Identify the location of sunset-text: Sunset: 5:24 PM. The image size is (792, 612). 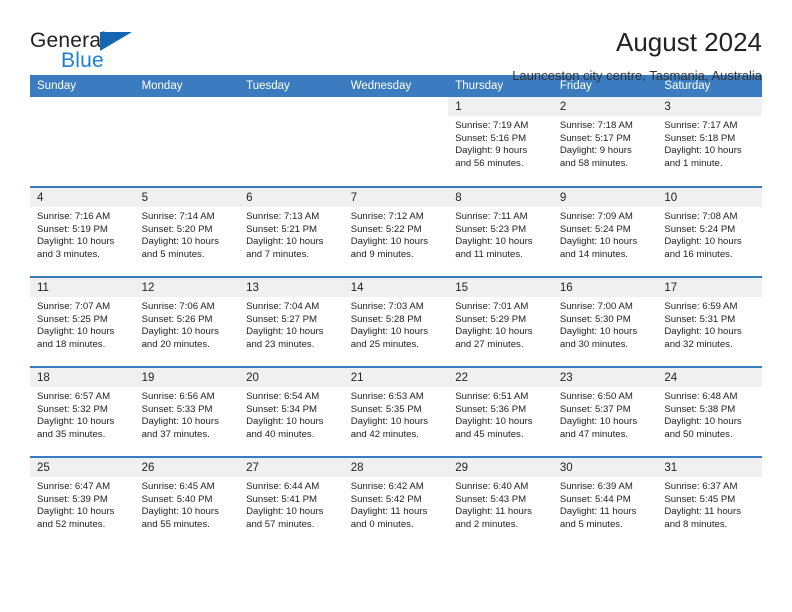
(700, 229).